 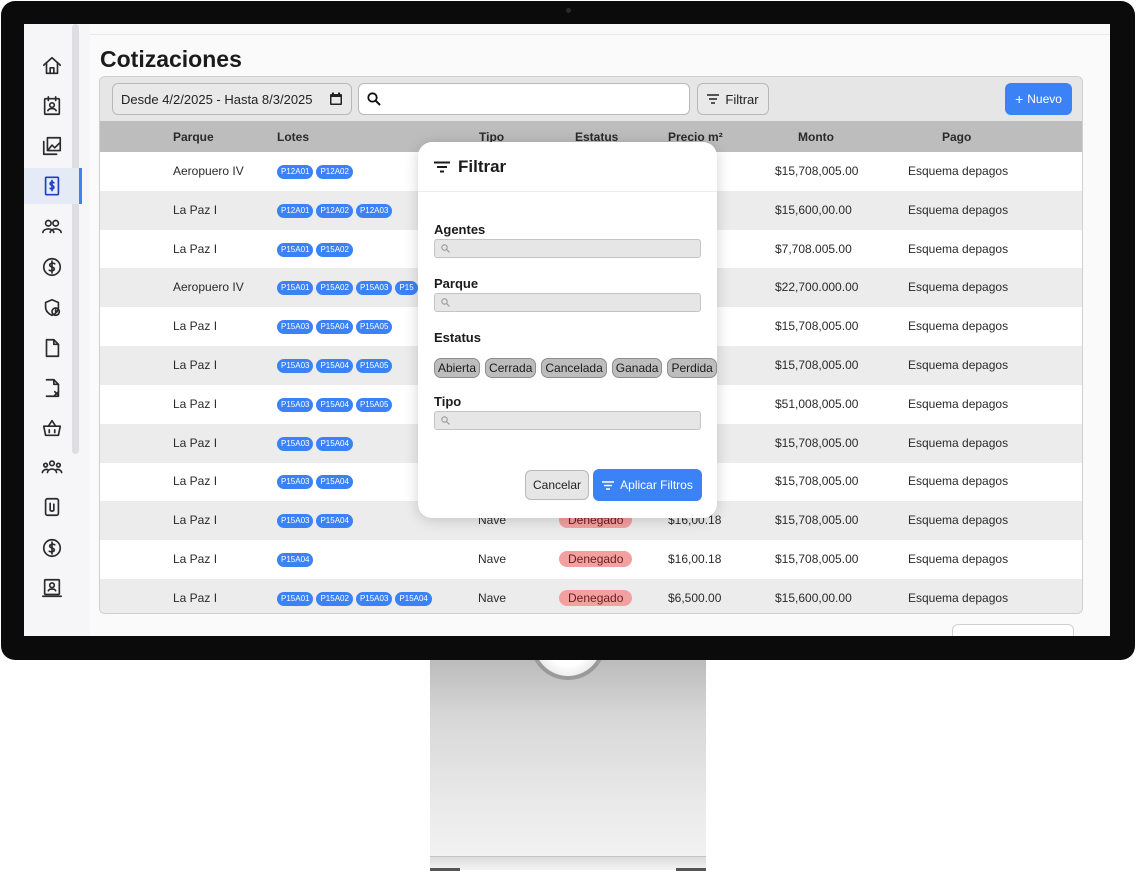 I want to click on sidebar-item-home, so click(x=52, y=66).